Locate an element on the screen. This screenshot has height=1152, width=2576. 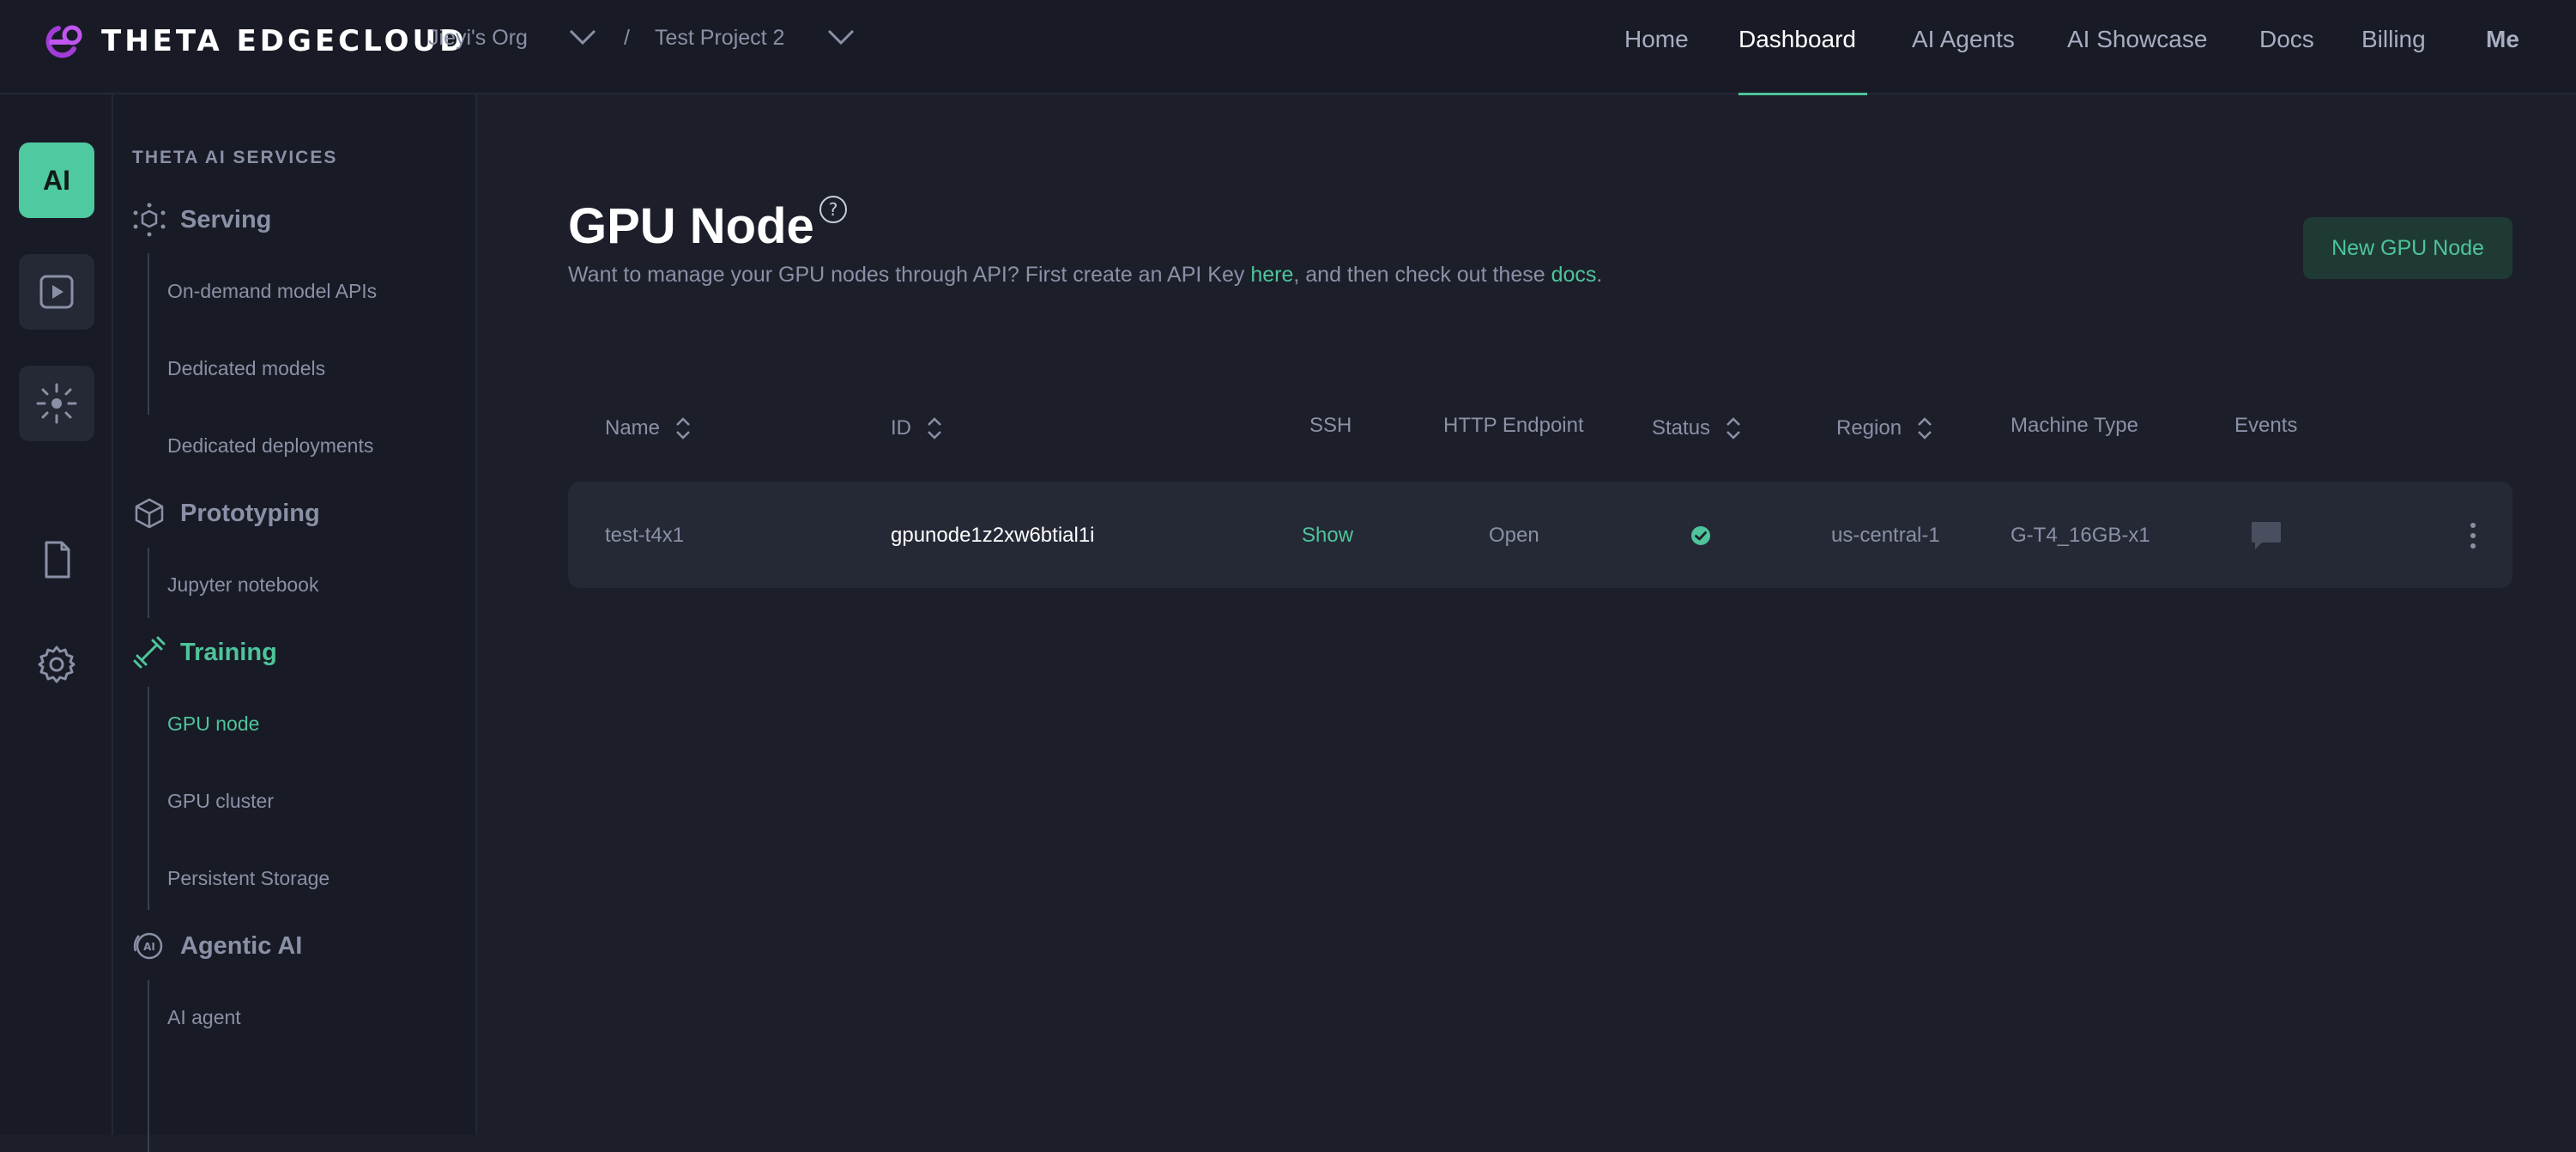
column-header-label: Region is located at coordinates (1869, 428).